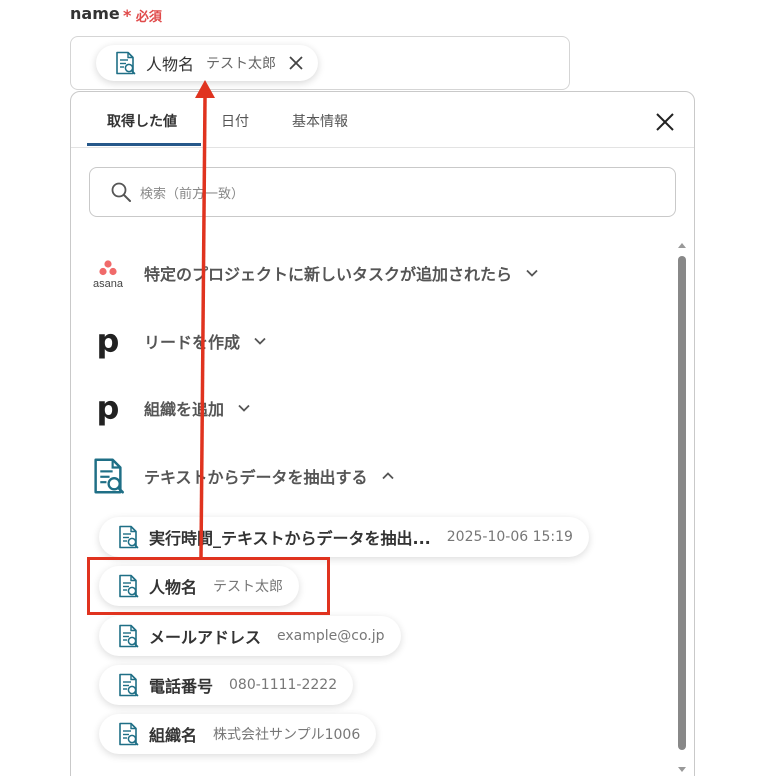 This screenshot has width=760, height=776. Describe the element at coordinates (205, 319) in the screenshot. I see `annotation-arrow` at that location.